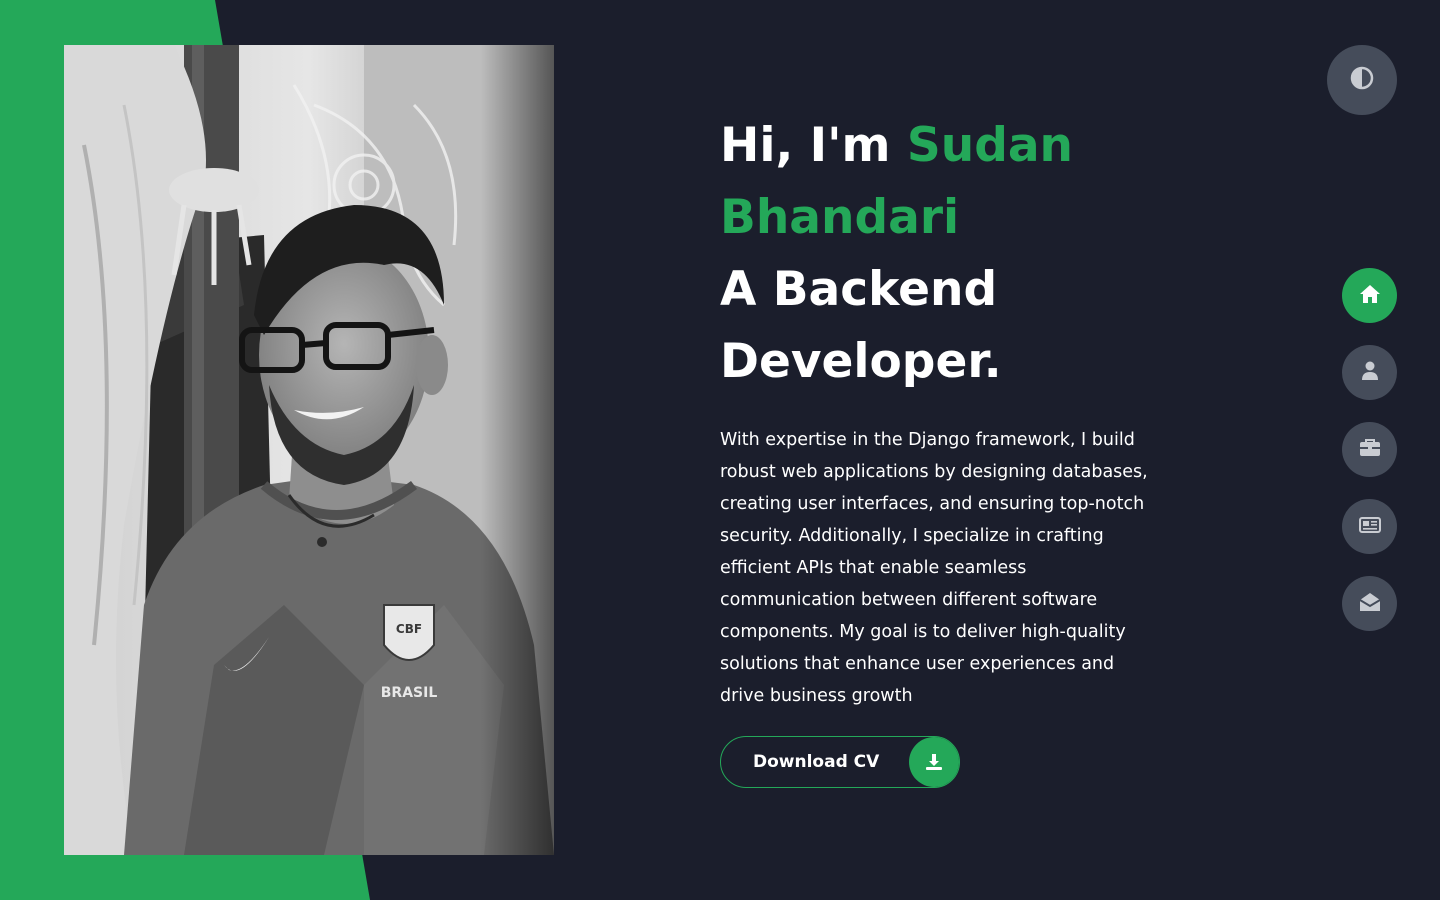 The image size is (1440, 900). I want to click on side-navigation, so click(1369, 460).